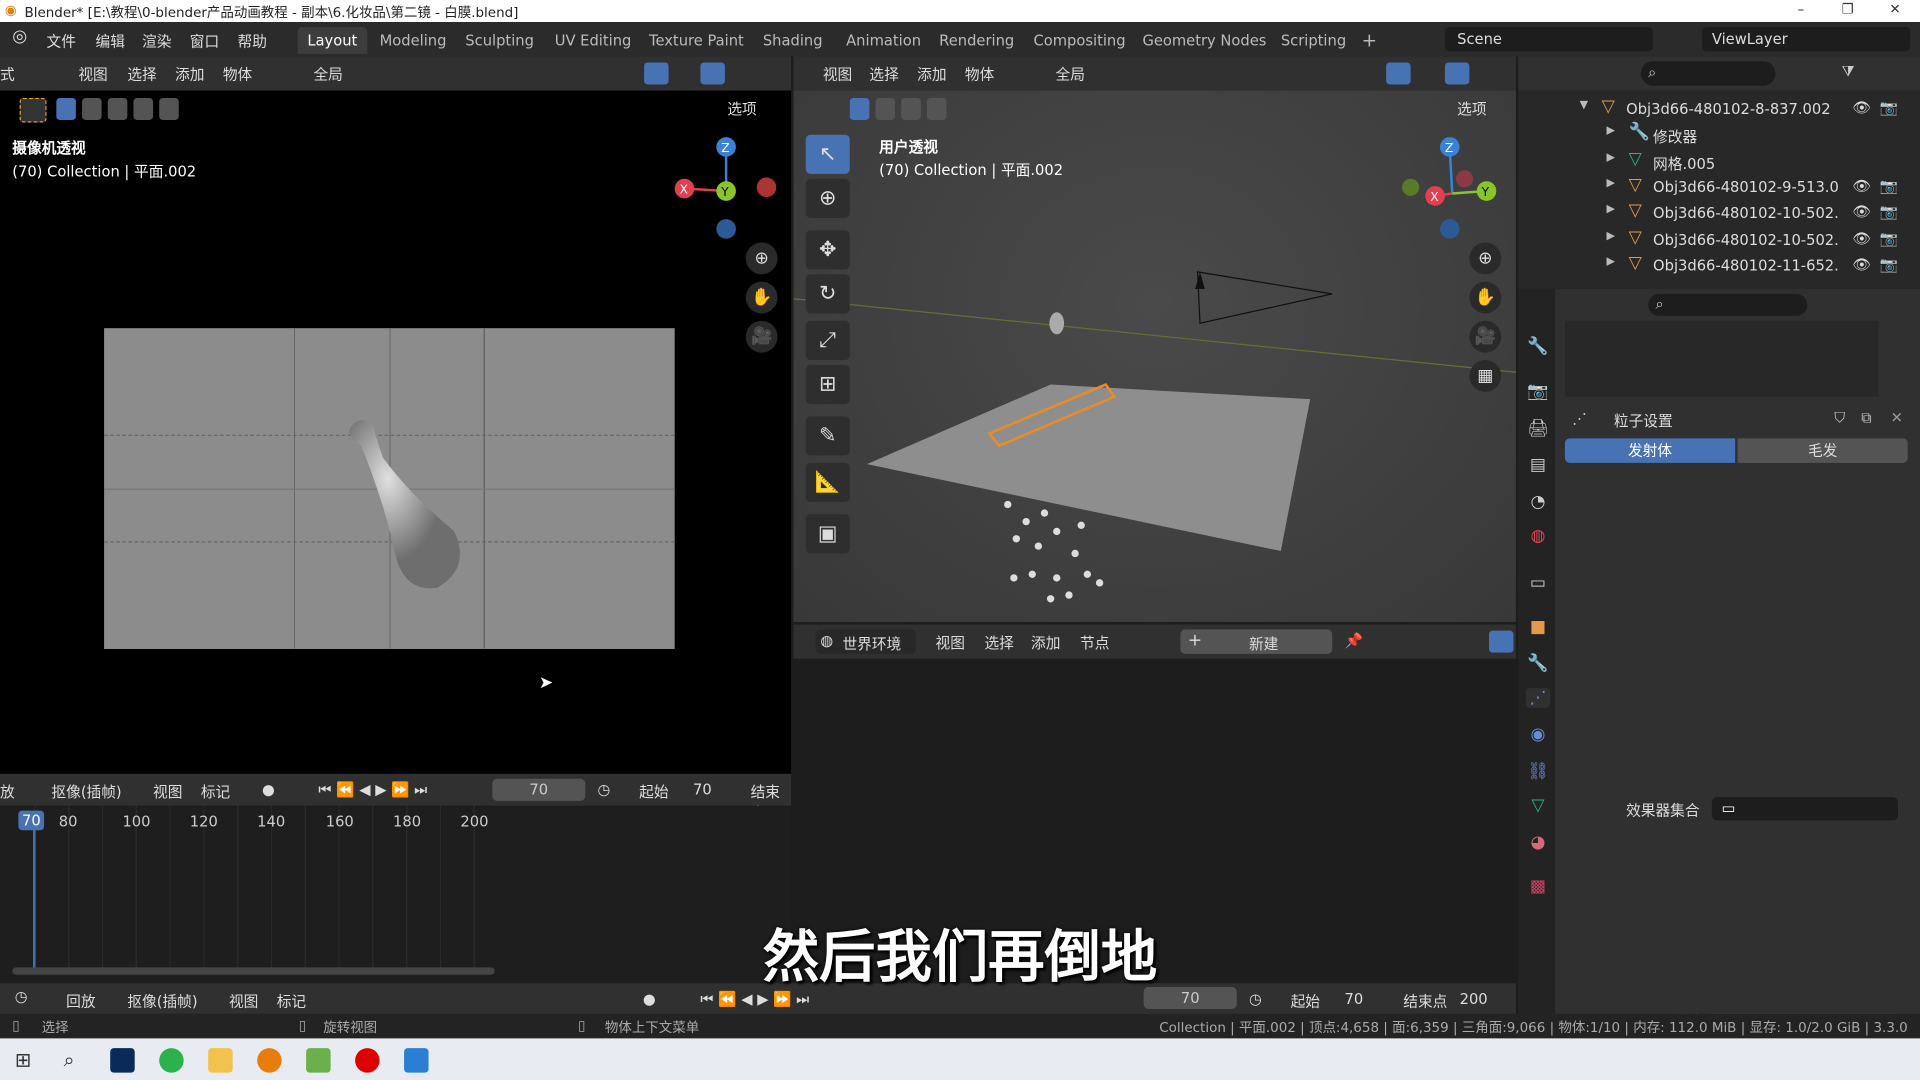  Describe the element at coordinates (539, 789) in the screenshot. I see `current-frame-field: 70` at that location.